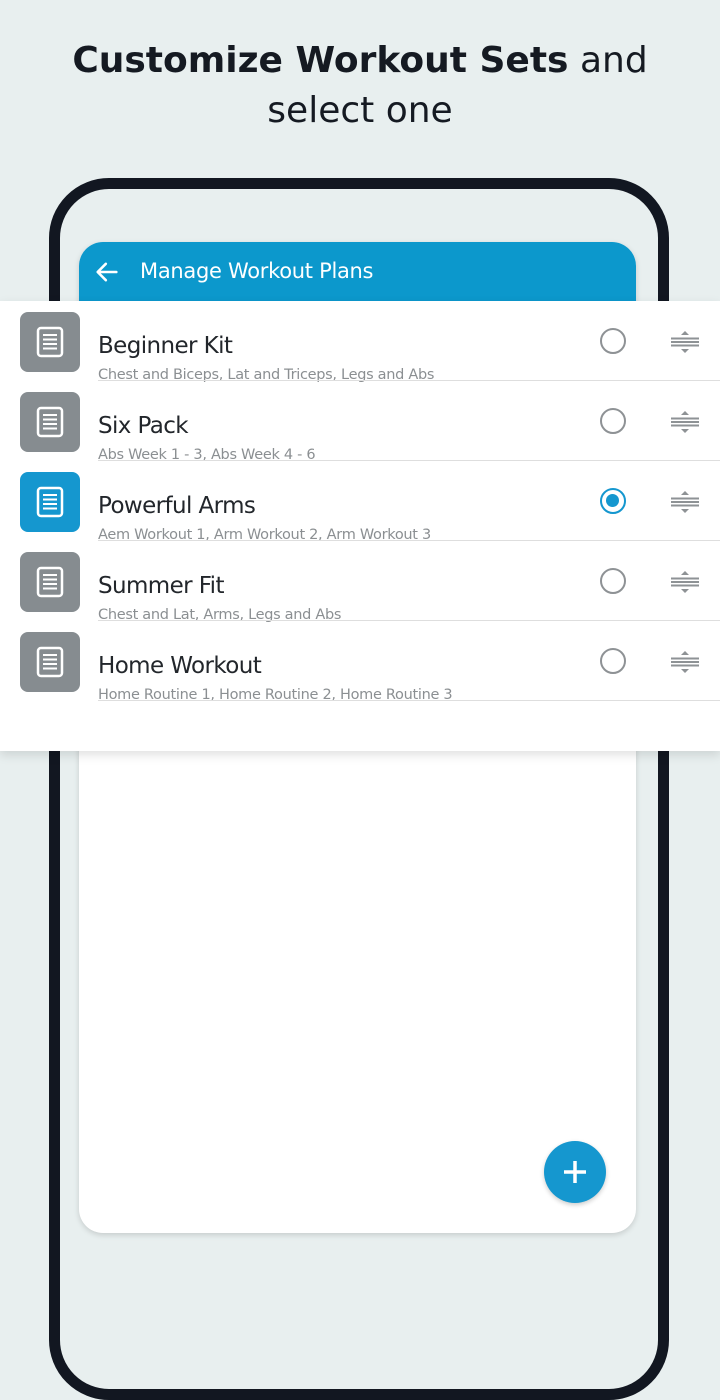 This screenshot has width=720, height=1400. I want to click on headline-bold: Customize Workout Sets, so click(320, 60).